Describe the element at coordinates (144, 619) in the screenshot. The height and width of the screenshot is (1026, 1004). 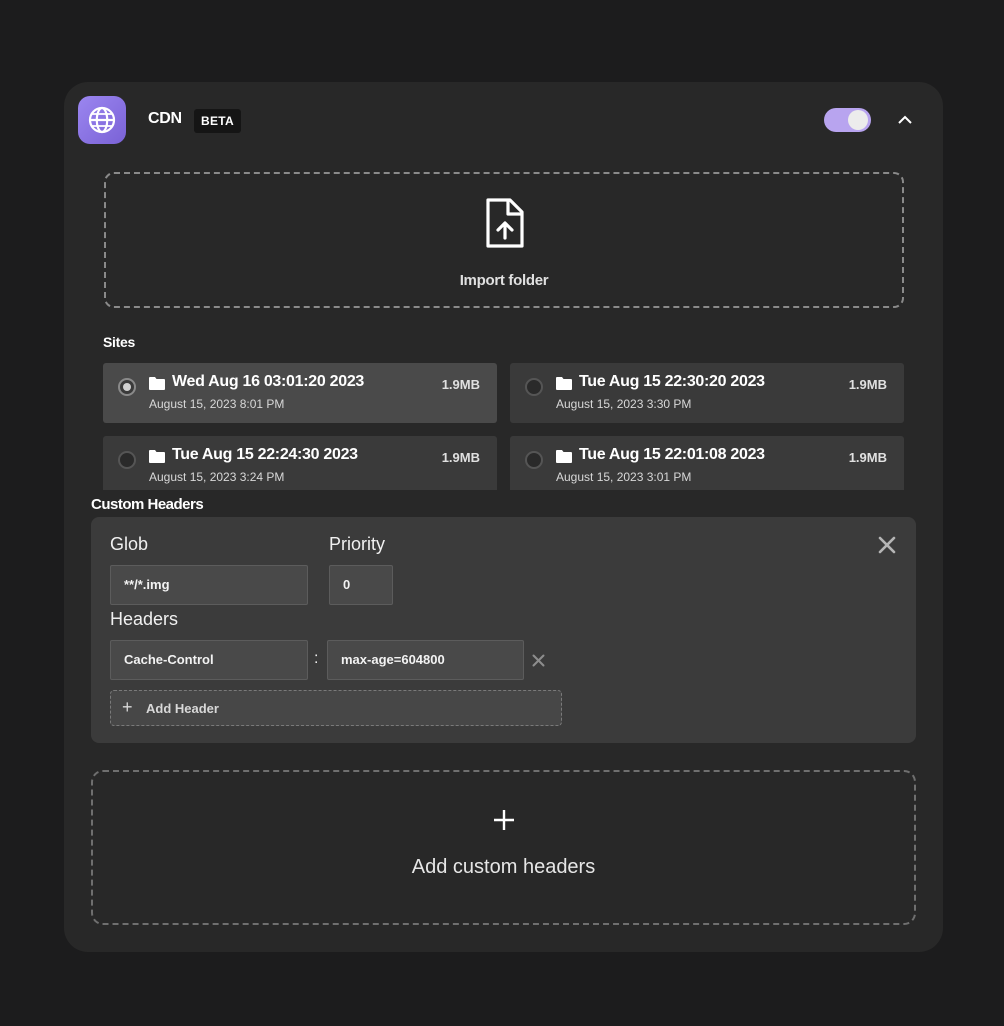
I see `headers-label: Headers` at that location.